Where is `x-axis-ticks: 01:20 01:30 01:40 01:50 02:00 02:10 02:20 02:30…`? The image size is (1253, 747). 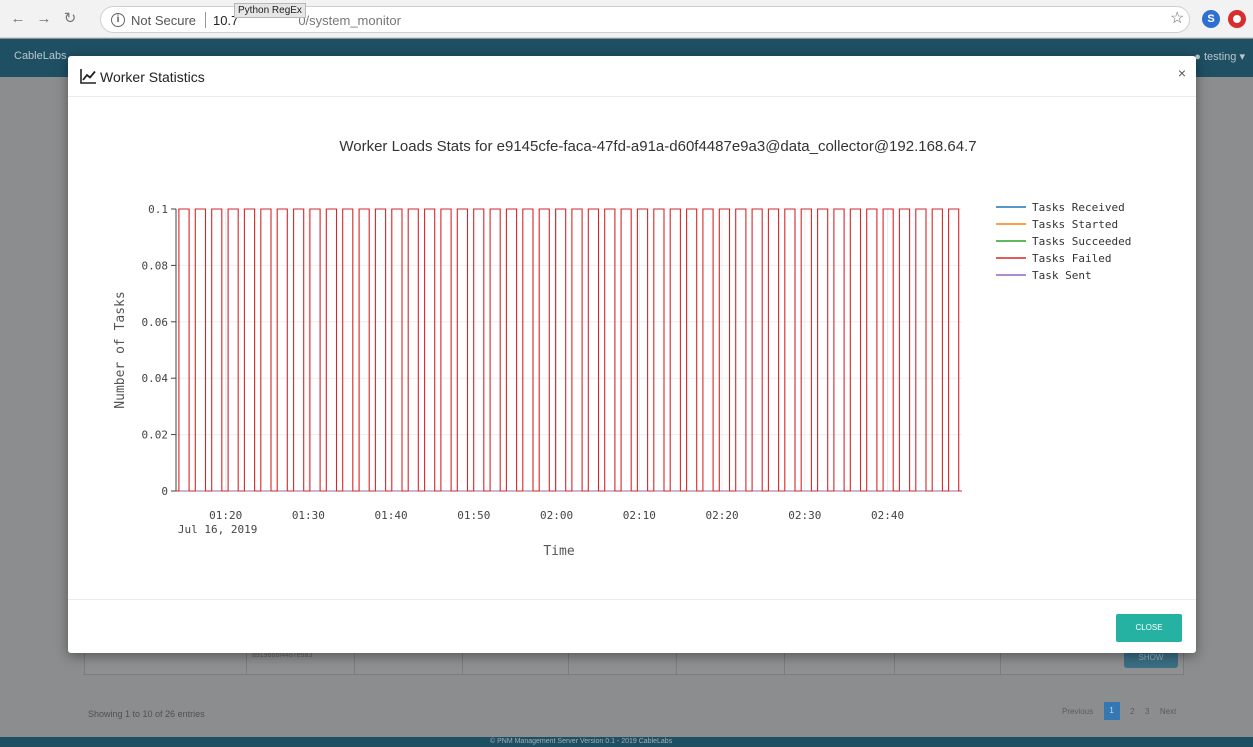
x-axis-ticks: 01:20 01:30 01:40 01:50 02:00 02:10 02:20 02:30… is located at coordinates (556, 515).